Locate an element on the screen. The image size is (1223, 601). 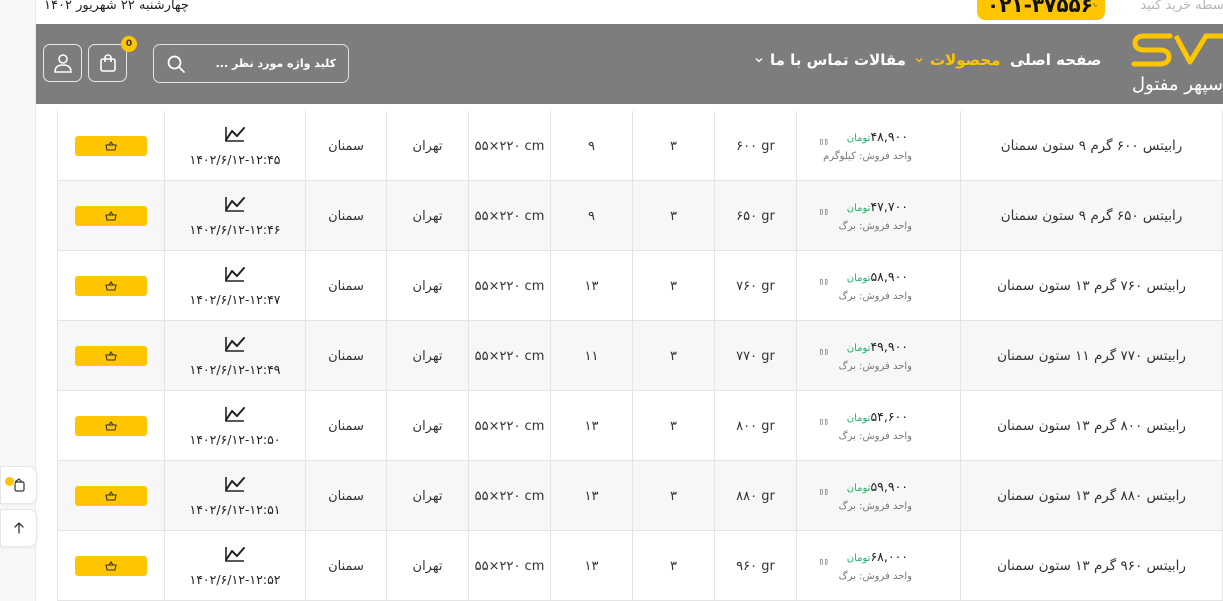
info-icon: ▯▯ is located at coordinates (824, 211).